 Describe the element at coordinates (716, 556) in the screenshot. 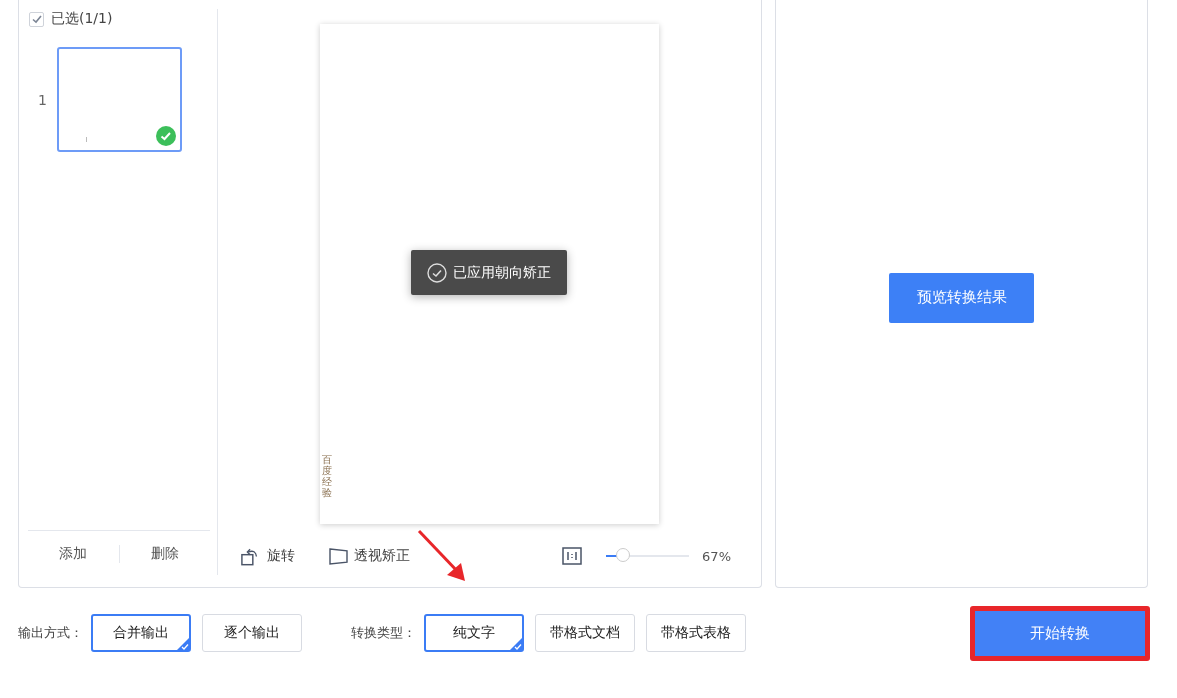

I see `zoom-percentage: 67%` at that location.